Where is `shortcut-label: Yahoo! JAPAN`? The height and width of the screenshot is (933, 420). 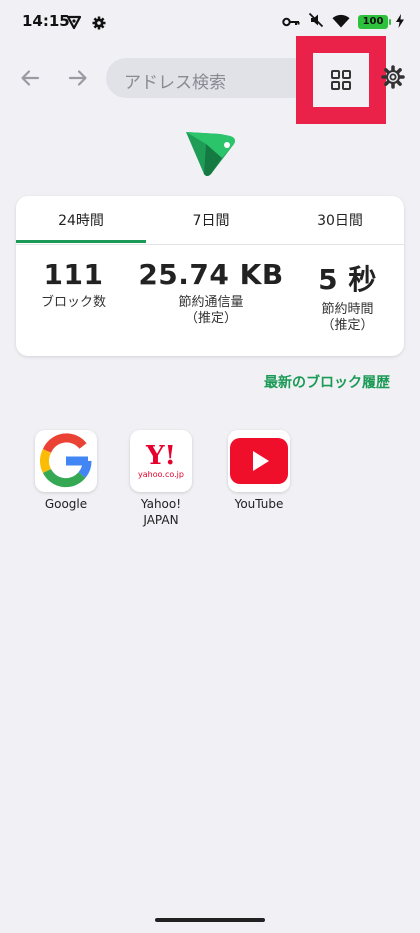 shortcut-label: Yahoo! JAPAN is located at coordinates (161, 512).